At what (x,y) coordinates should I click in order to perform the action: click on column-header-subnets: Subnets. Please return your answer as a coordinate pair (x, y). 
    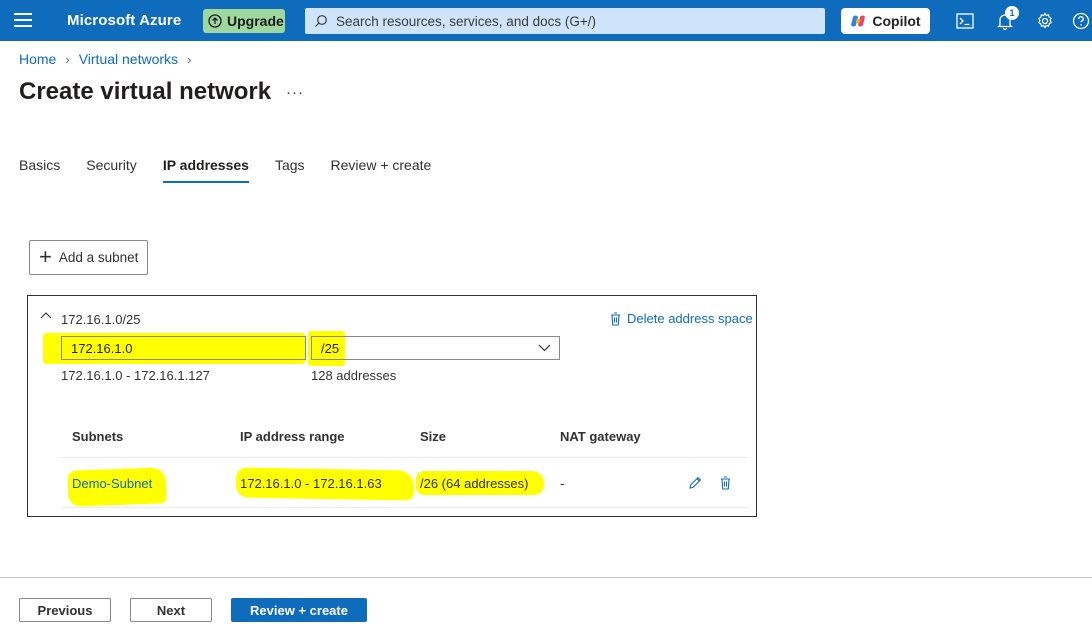
    Looking at the image, I should click on (98, 436).